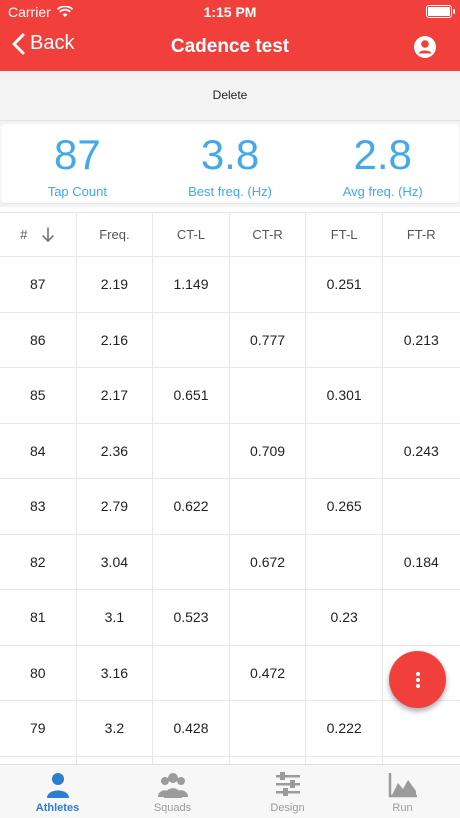  I want to click on table-row: 81 3.1 0.523 0.23, so click(230, 618).